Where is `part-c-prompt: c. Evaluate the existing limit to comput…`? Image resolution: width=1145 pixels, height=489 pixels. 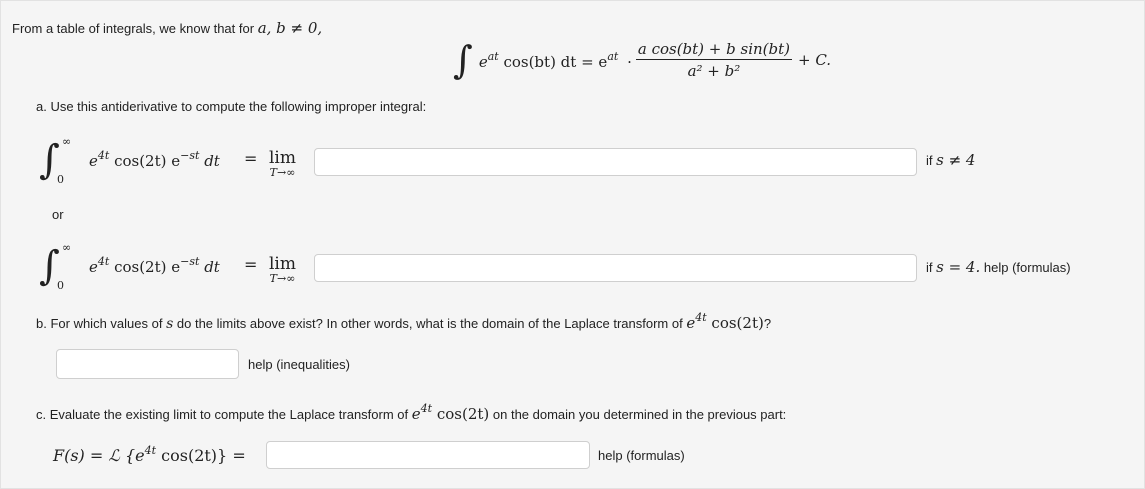 part-c-prompt: c. Evaluate the existing limit to comput… is located at coordinates (411, 412).